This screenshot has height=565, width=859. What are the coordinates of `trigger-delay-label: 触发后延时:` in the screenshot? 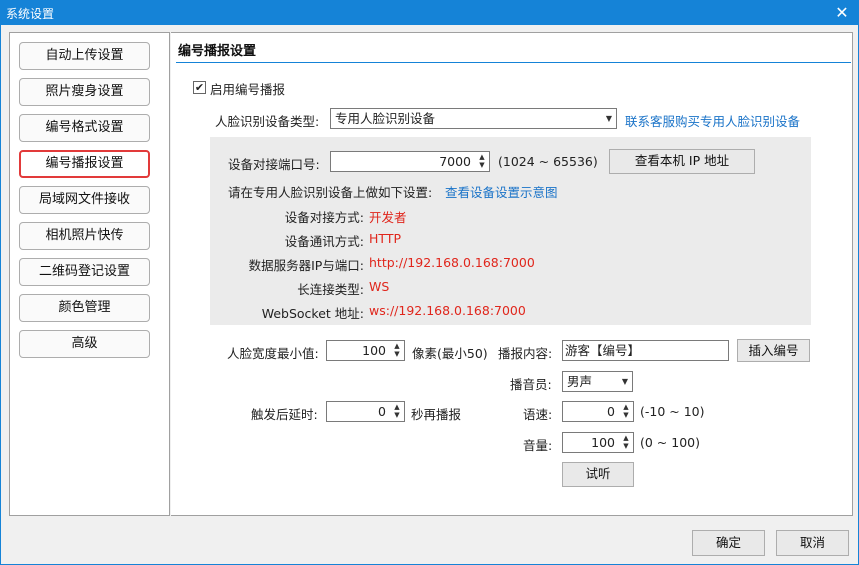 It's located at (284, 414).